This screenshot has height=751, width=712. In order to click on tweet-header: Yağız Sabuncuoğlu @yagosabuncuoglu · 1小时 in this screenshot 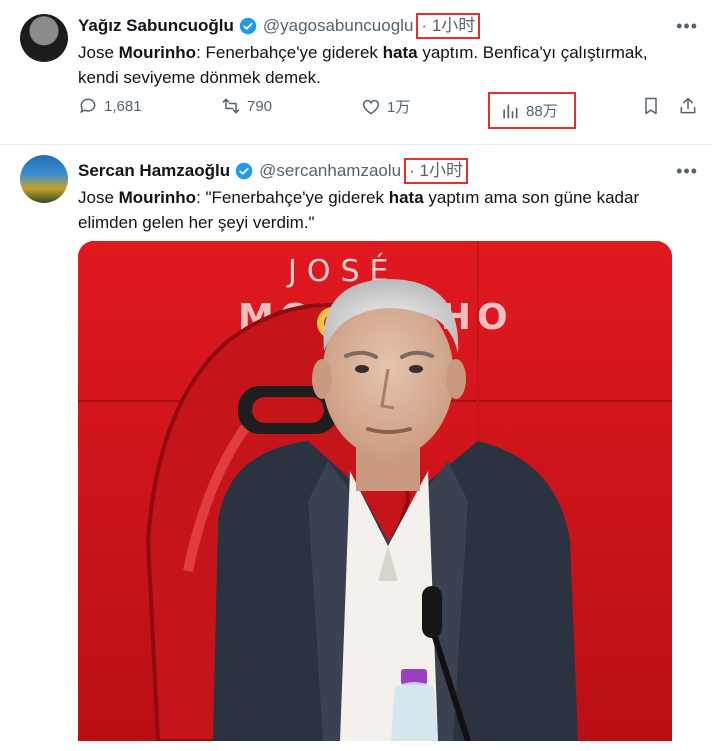, I will do `click(387, 26)`.